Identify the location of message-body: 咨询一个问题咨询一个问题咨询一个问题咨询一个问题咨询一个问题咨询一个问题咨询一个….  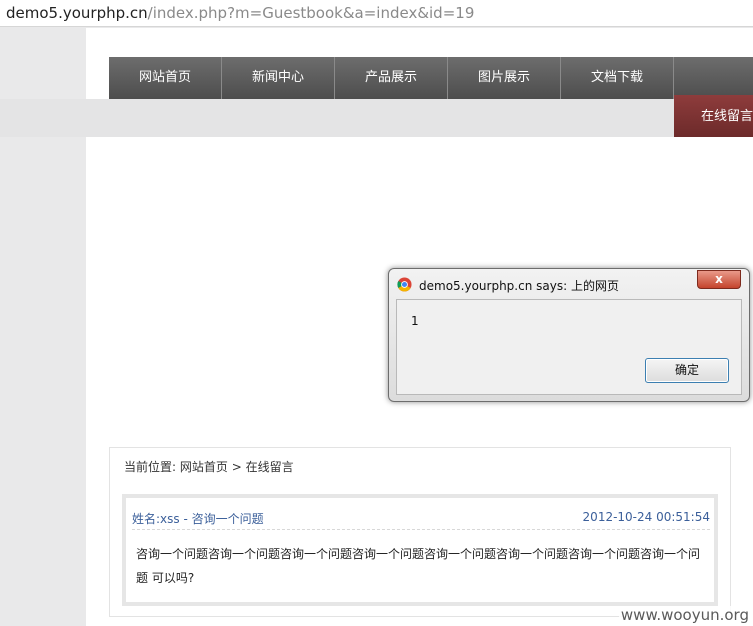
(418, 566).